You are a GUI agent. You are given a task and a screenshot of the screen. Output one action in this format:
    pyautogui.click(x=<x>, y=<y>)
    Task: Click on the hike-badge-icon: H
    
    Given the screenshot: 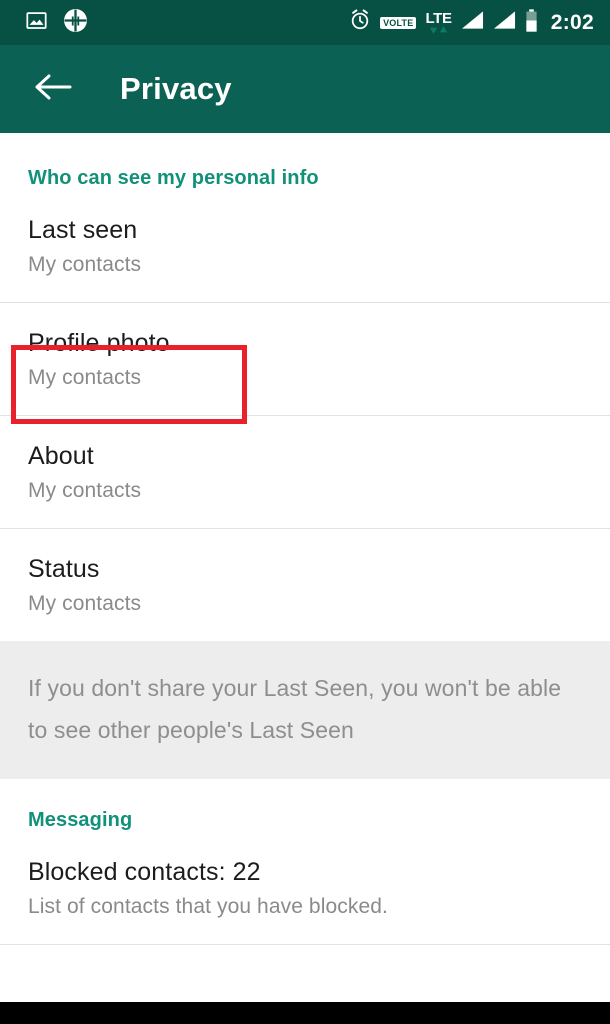 What is the action you would take?
    pyautogui.click(x=75, y=23)
    